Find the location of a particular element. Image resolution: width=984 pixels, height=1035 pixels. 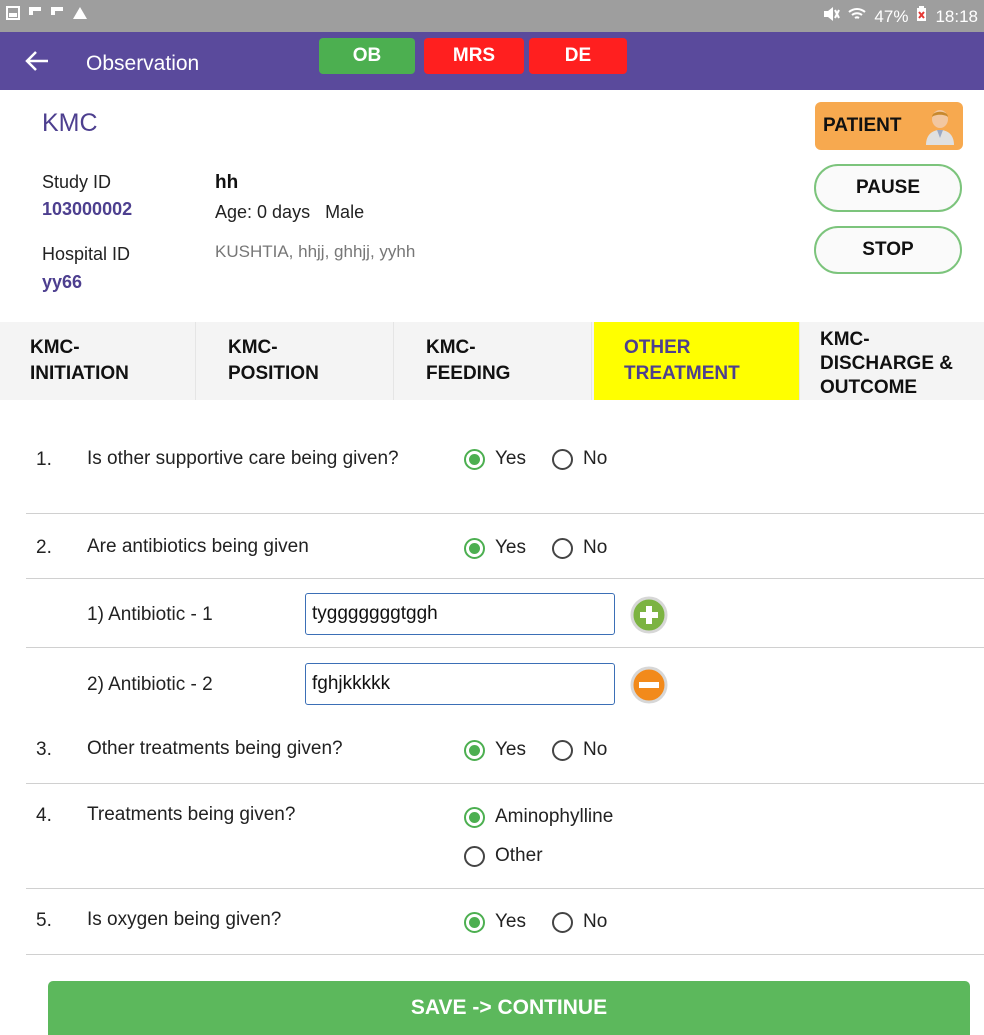

q3-yes-radio: Yes is located at coordinates (495, 750).